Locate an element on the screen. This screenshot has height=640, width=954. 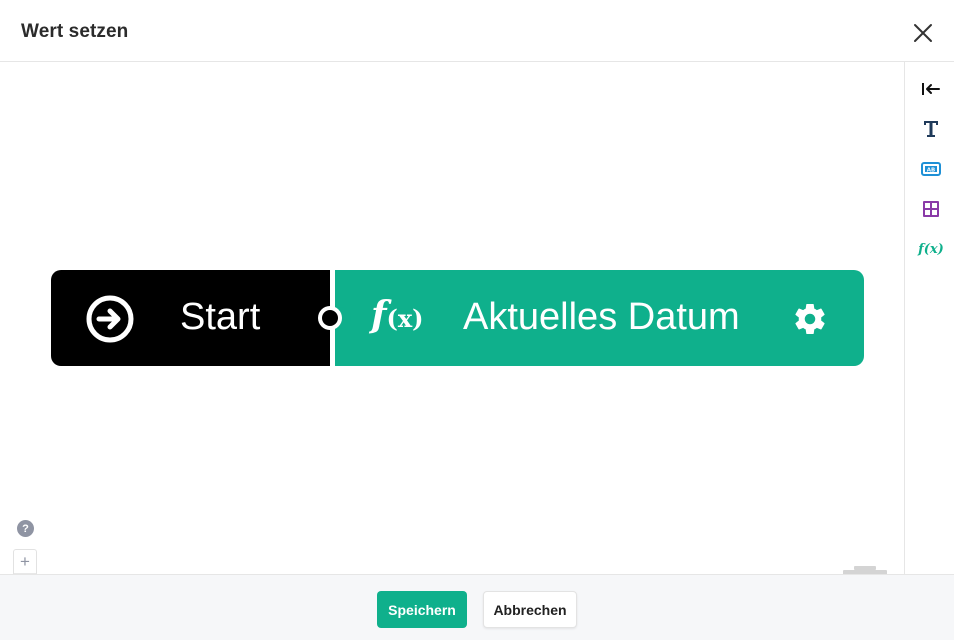
fx-glyph-args: (x) is located at coordinates (405, 318).